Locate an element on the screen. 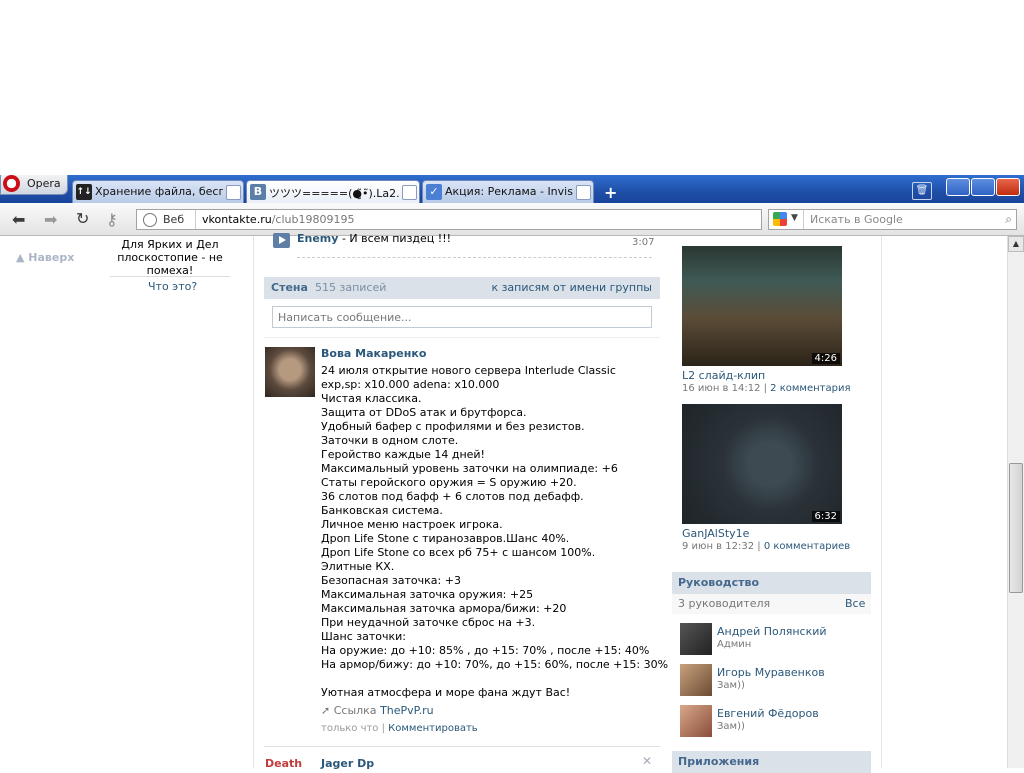  managers-header: Руководство is located at coordinates (771, 583).